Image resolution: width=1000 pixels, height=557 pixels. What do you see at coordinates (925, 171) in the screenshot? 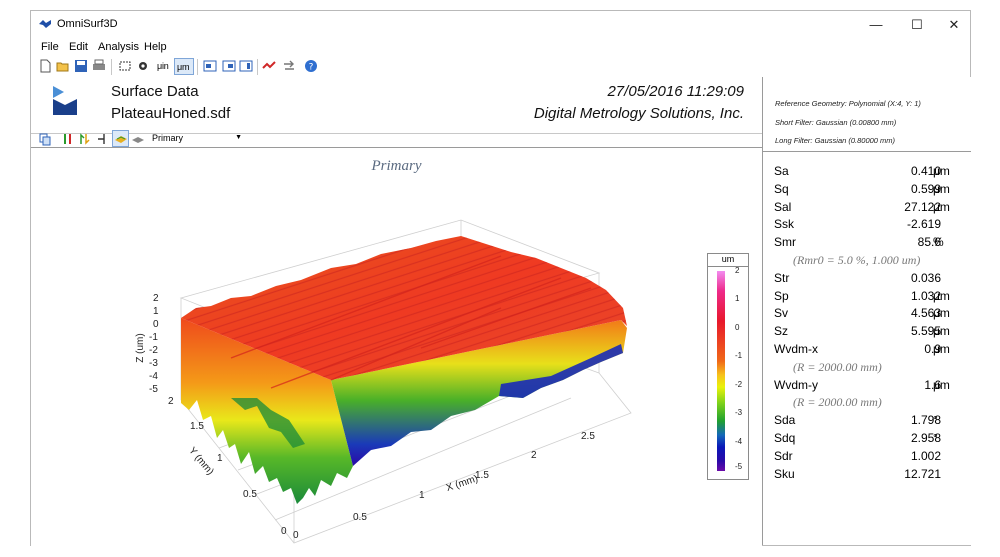
I see `parameter-value: 0.410` at bounding box center [925, 171].